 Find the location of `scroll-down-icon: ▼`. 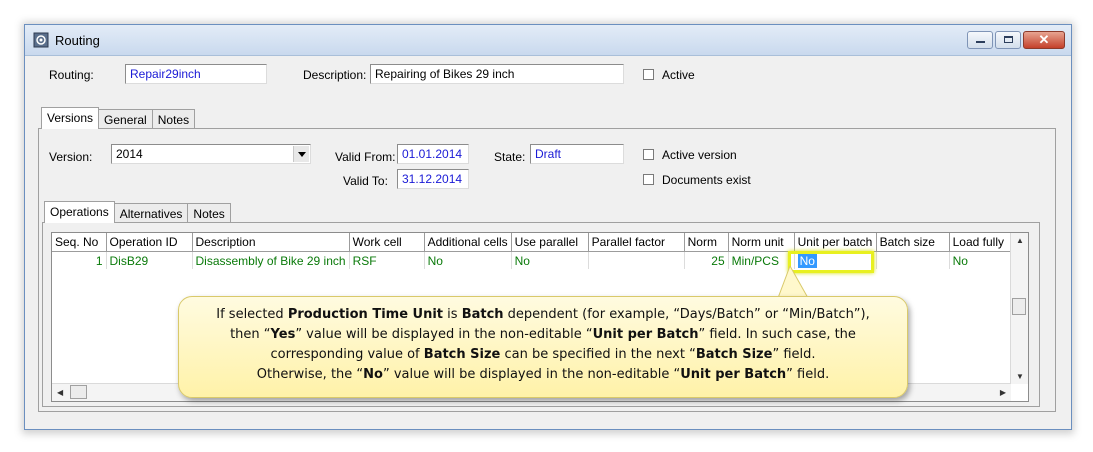

scroll-down-icon: ▼ is located at coordinates (1020, 376).